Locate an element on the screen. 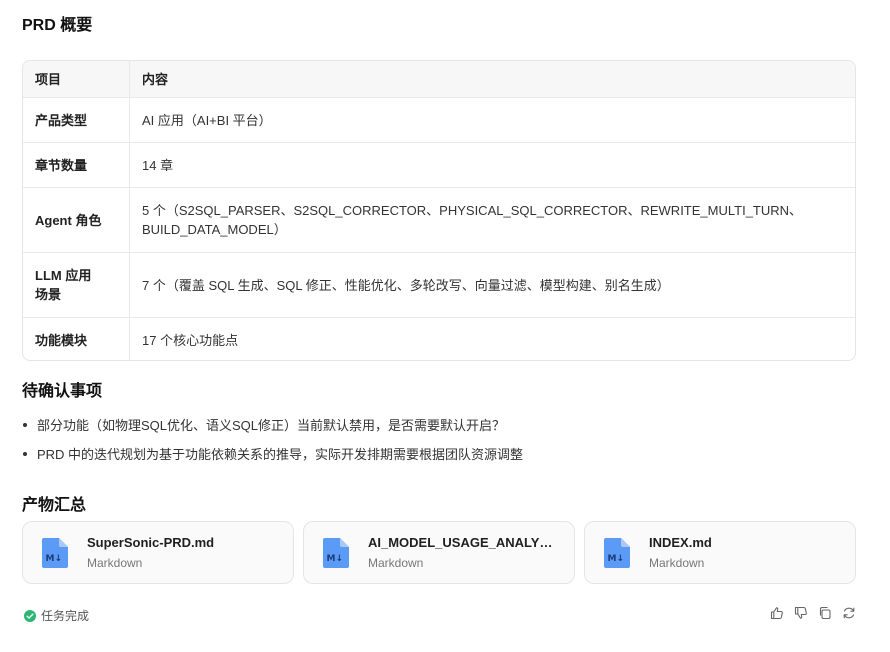  thumbs-down-icon is located at coordinates (801, 613).